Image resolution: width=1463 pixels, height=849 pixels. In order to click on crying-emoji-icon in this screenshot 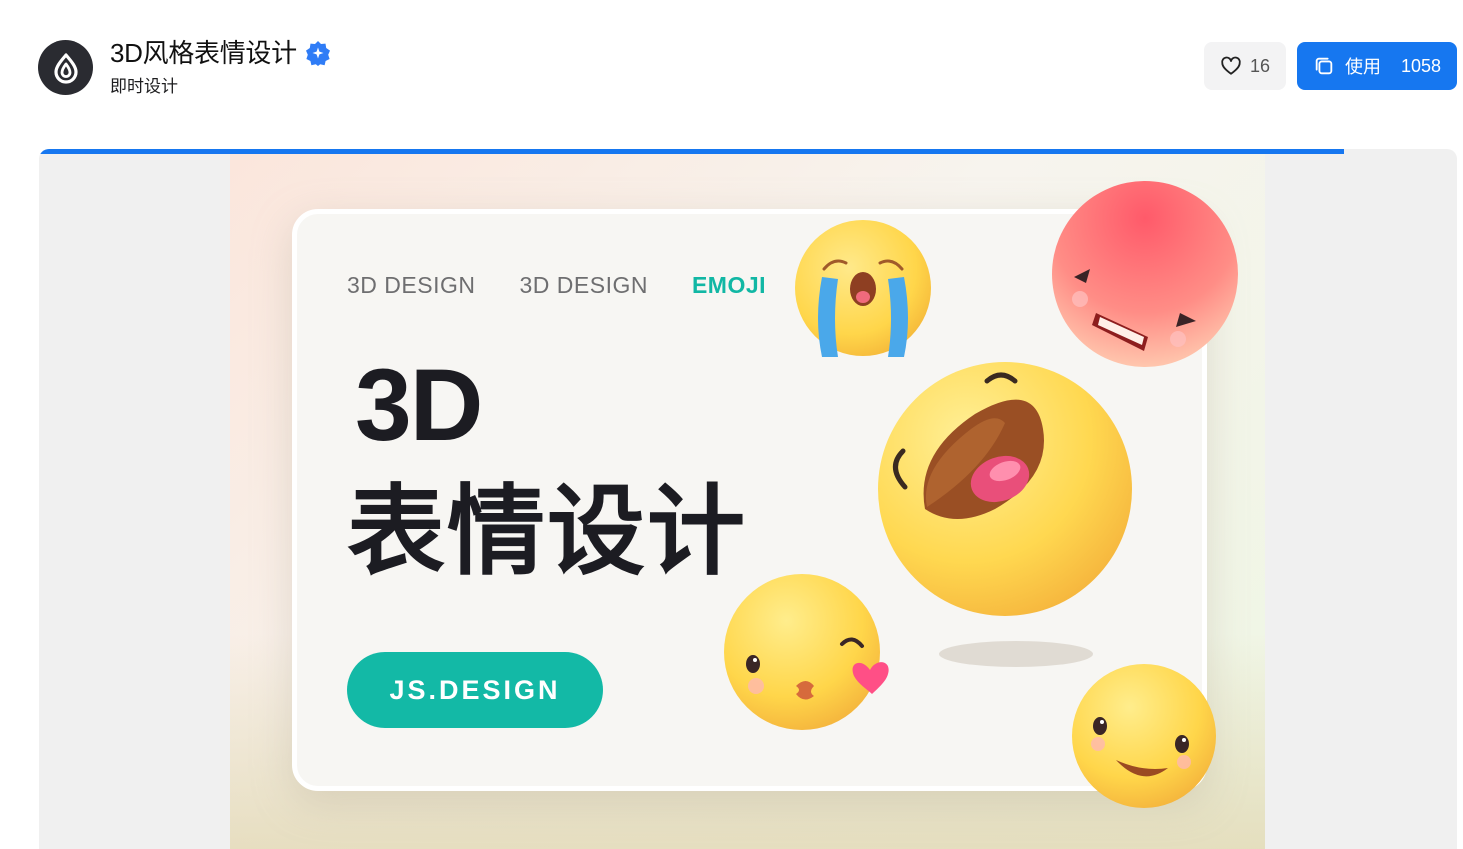, I will do `click(863, 288)`.